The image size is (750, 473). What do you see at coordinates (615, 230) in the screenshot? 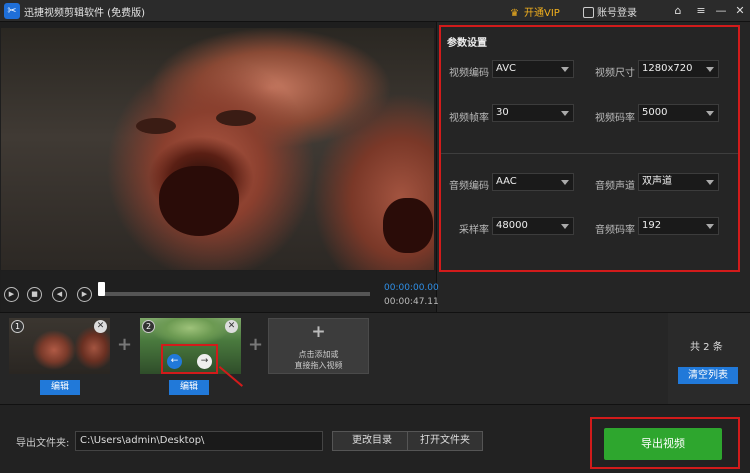
I see `param-label: 音频码率` at bounding box center [615, 230].